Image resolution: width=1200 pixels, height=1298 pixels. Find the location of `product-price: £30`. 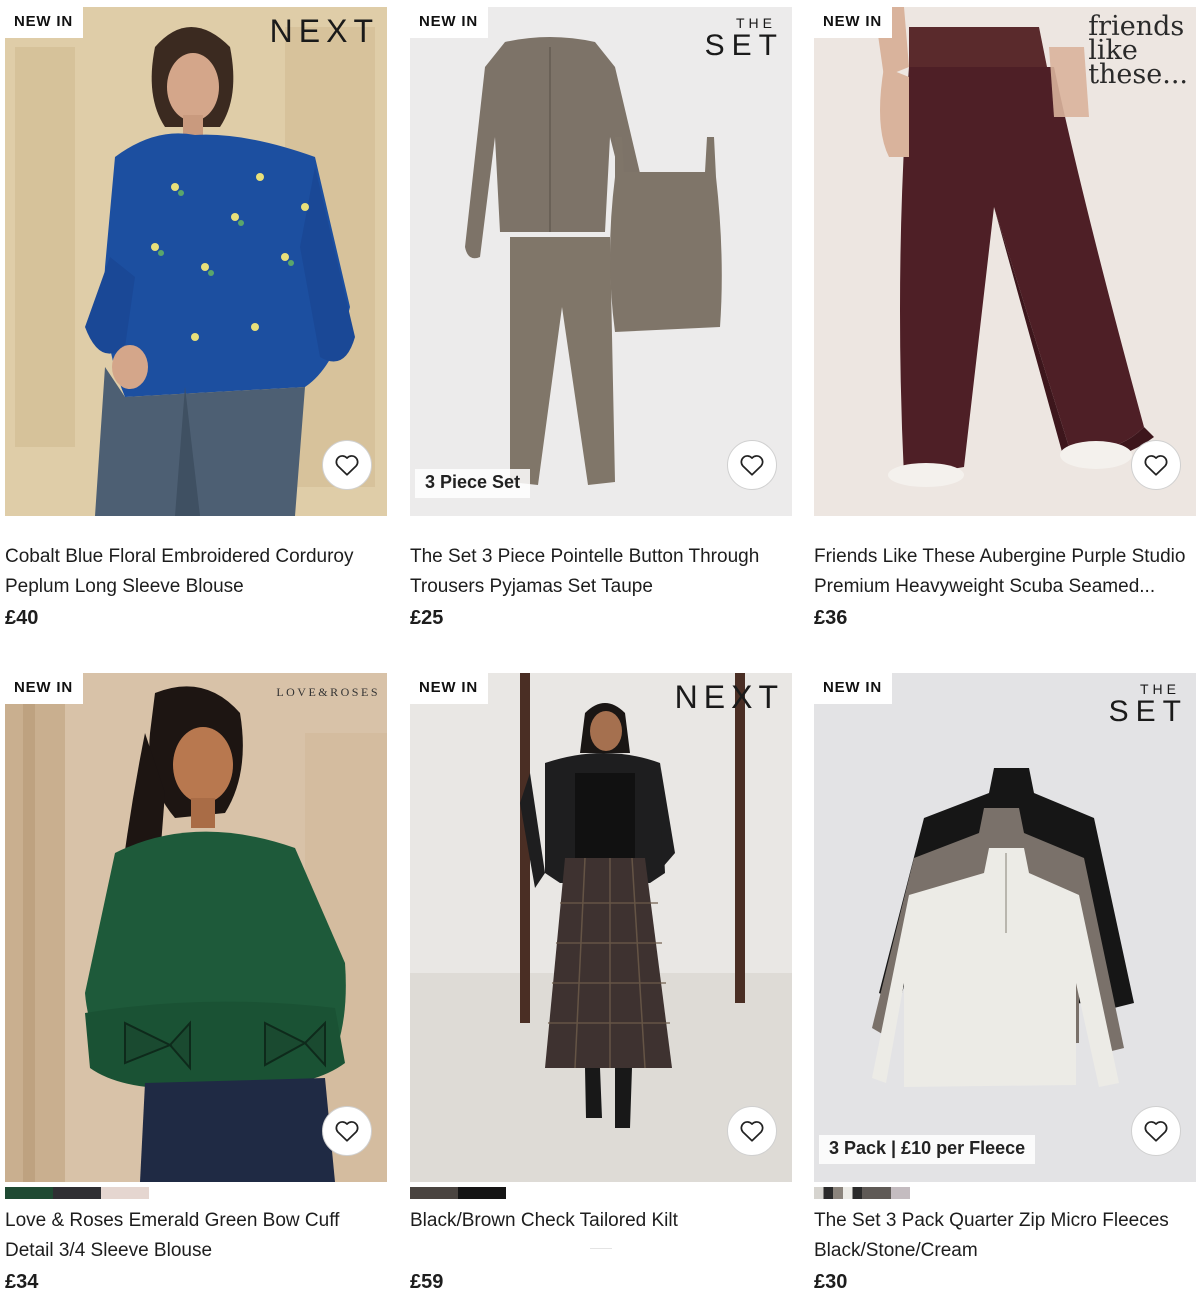

product-price: £30 is located at coordinates (831, 1282).